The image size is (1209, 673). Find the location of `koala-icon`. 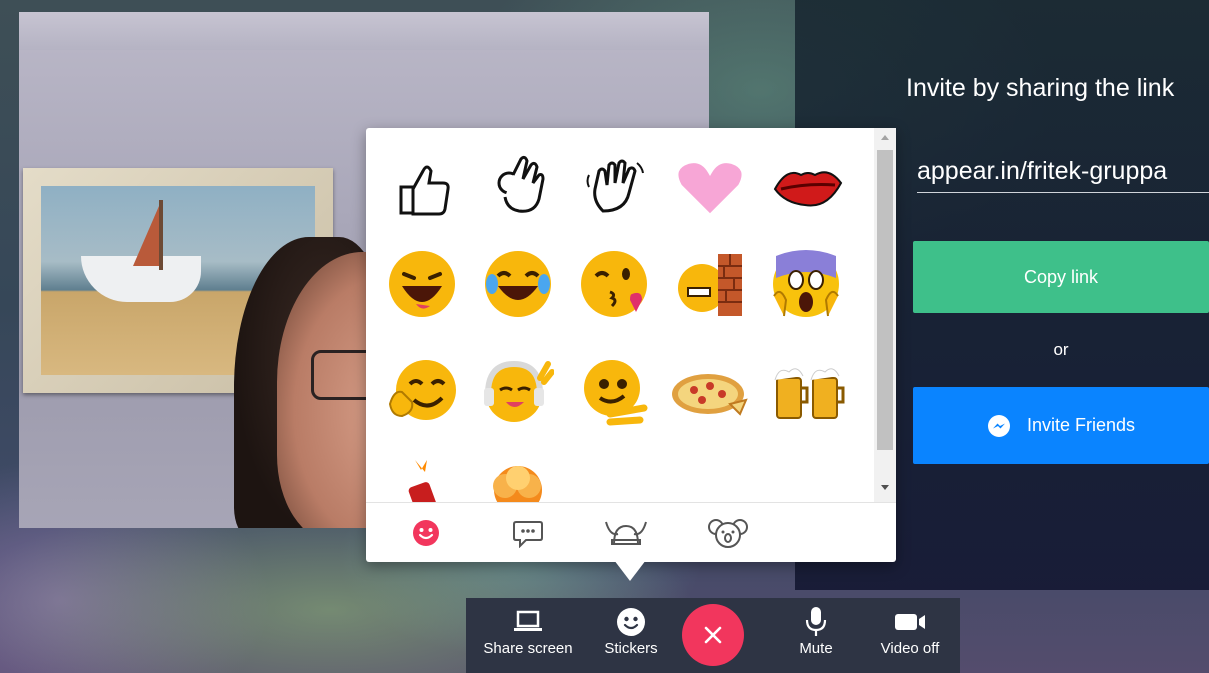

koala-icon is located at coordinates (728, 533).